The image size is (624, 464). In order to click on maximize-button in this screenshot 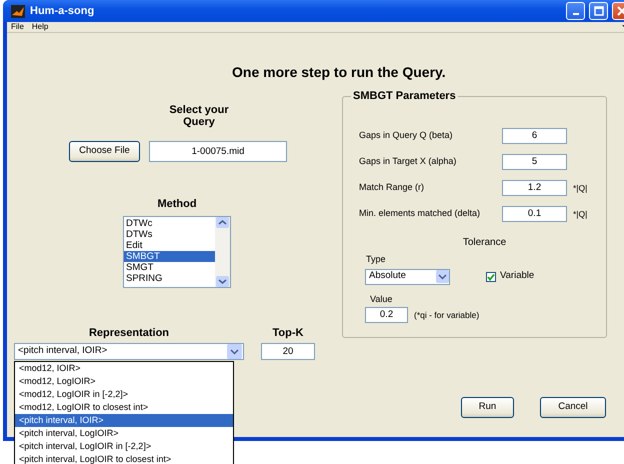, I will do `click(598, 11)`.